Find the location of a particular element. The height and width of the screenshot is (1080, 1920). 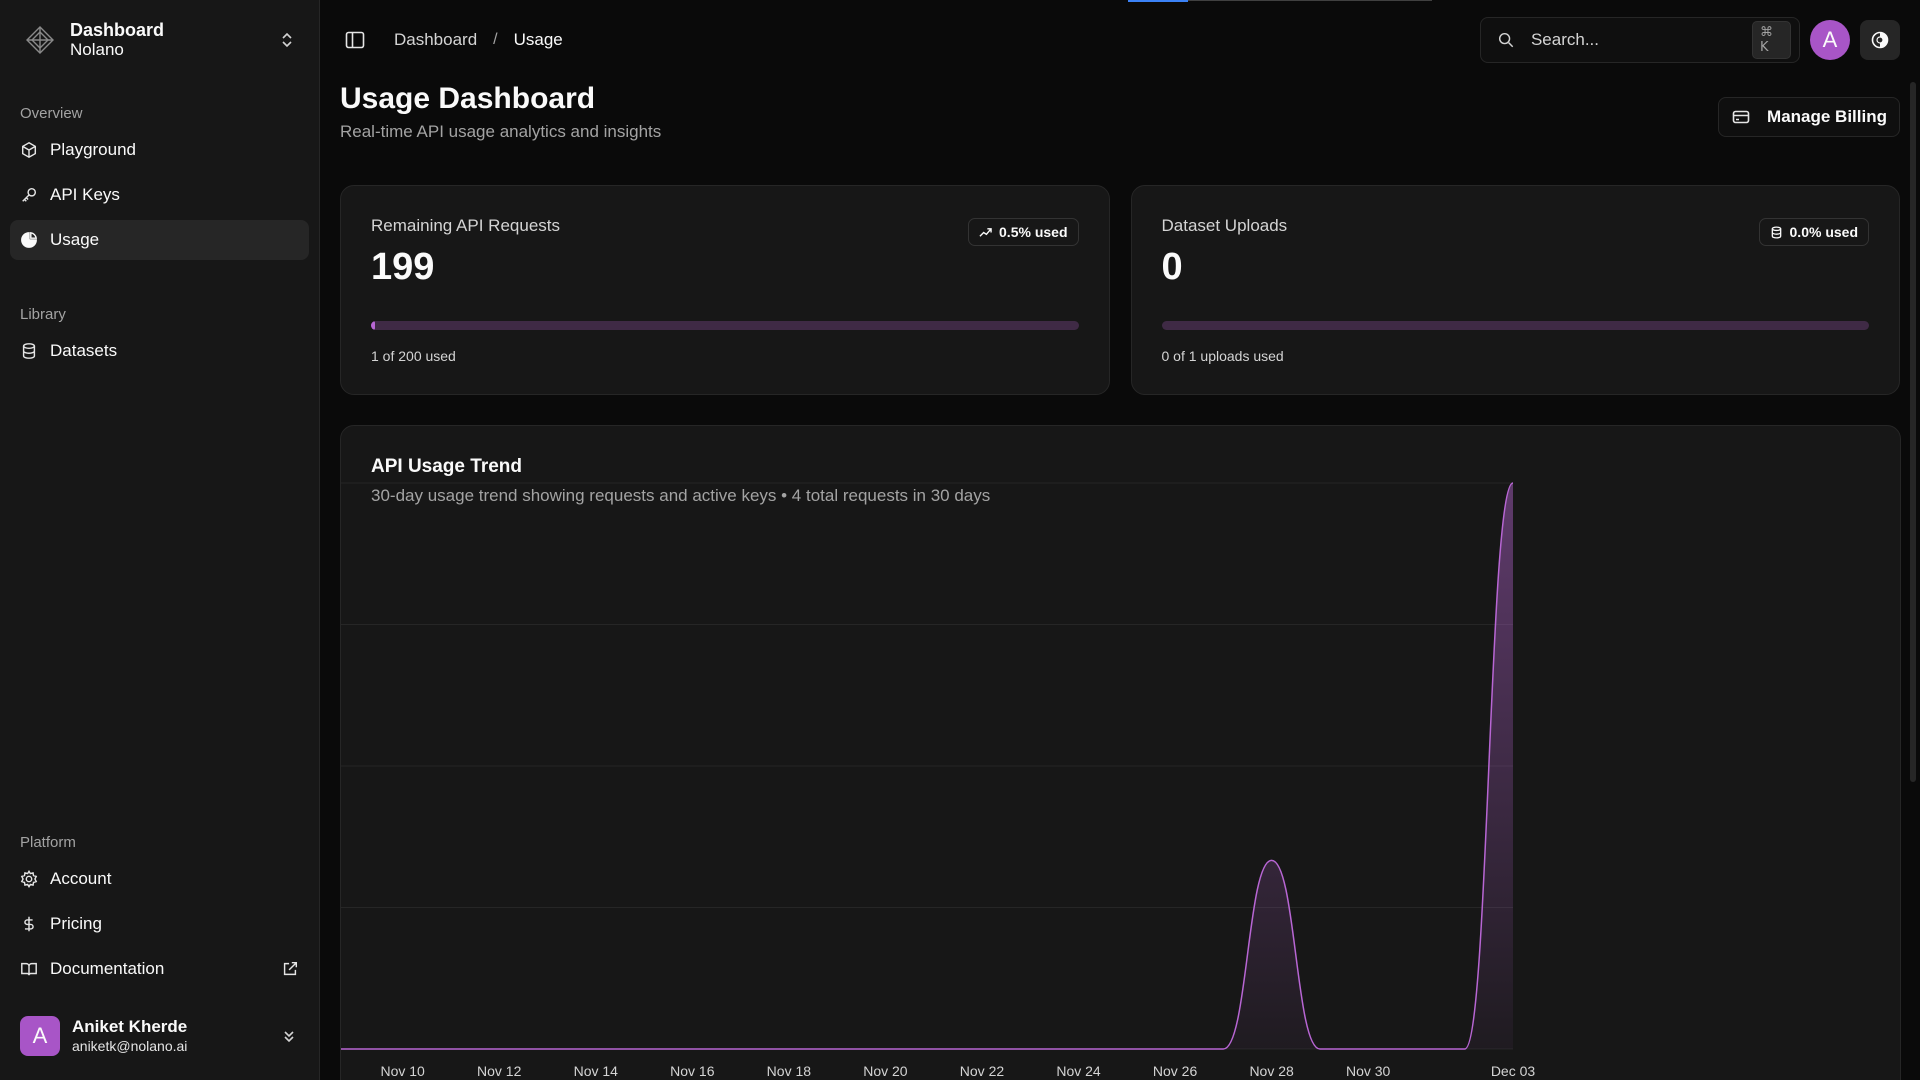

dollar-icon is located at coordinates (29, 924).